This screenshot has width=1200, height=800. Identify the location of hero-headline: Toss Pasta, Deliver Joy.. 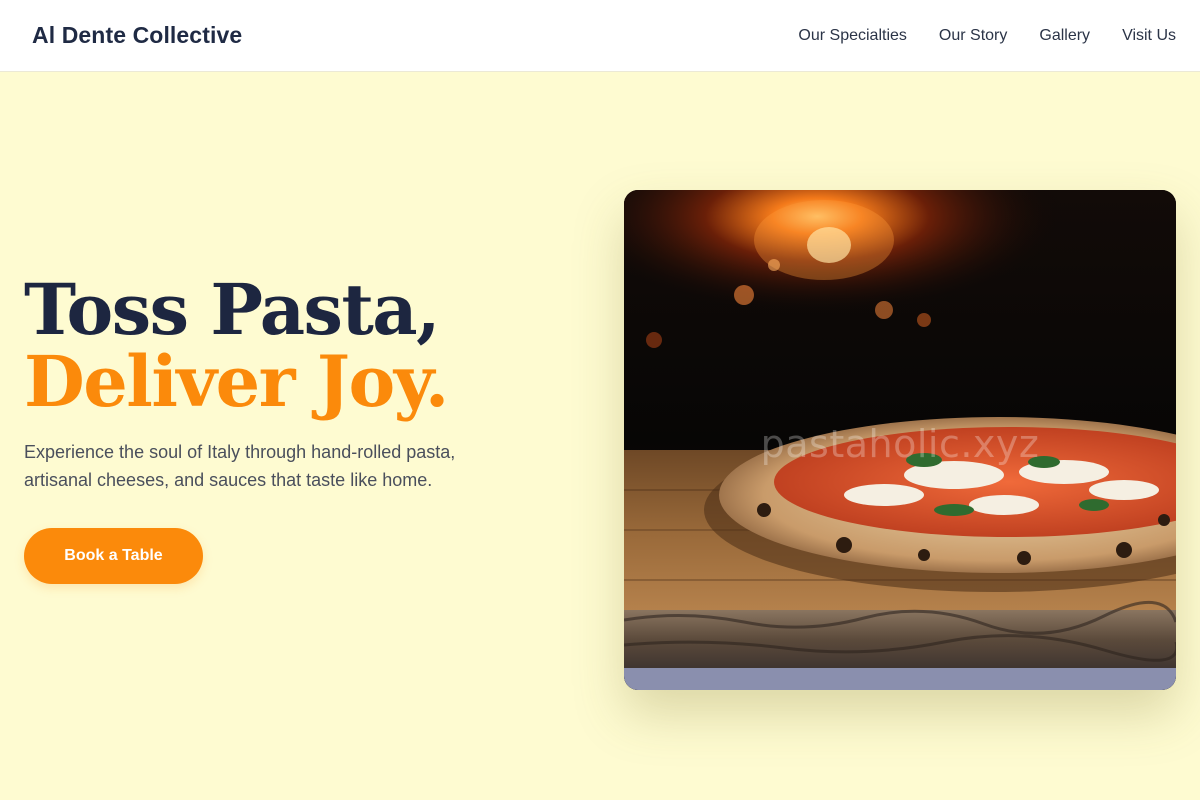
(254, 346).